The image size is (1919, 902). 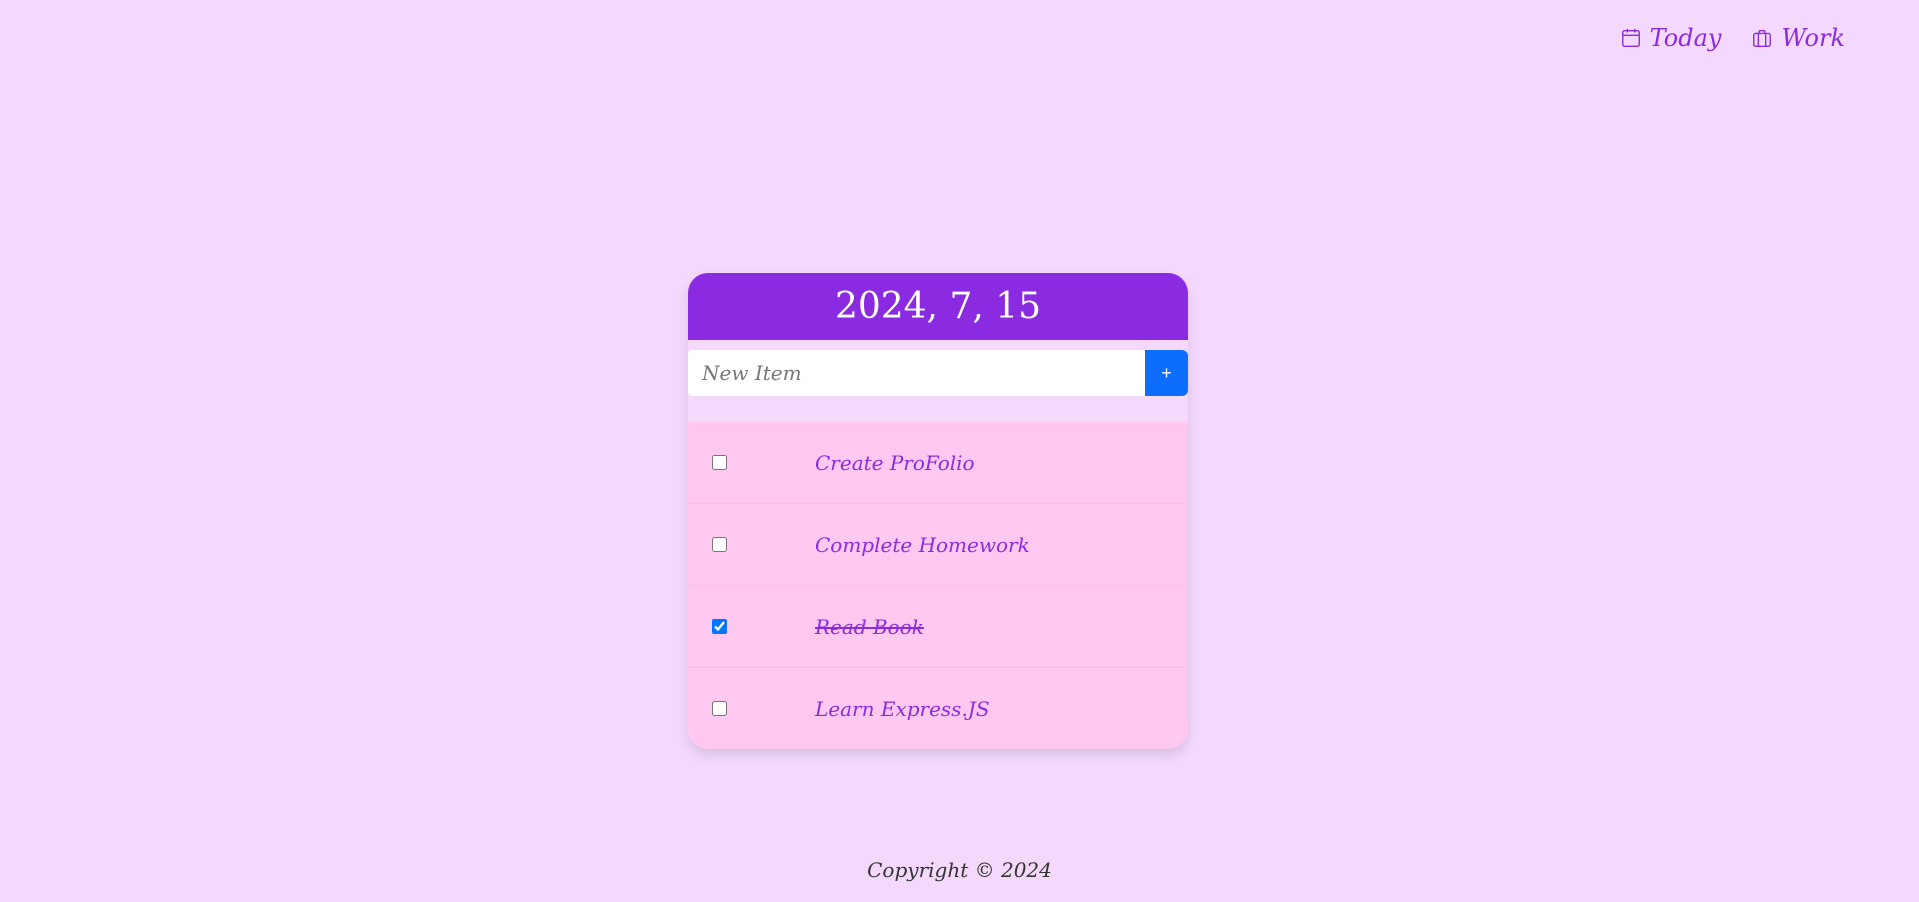 What do you see at coordinates (1630, 37) in the screenshot?
I see `calendar-icon` at bounding box center [1630, 37].